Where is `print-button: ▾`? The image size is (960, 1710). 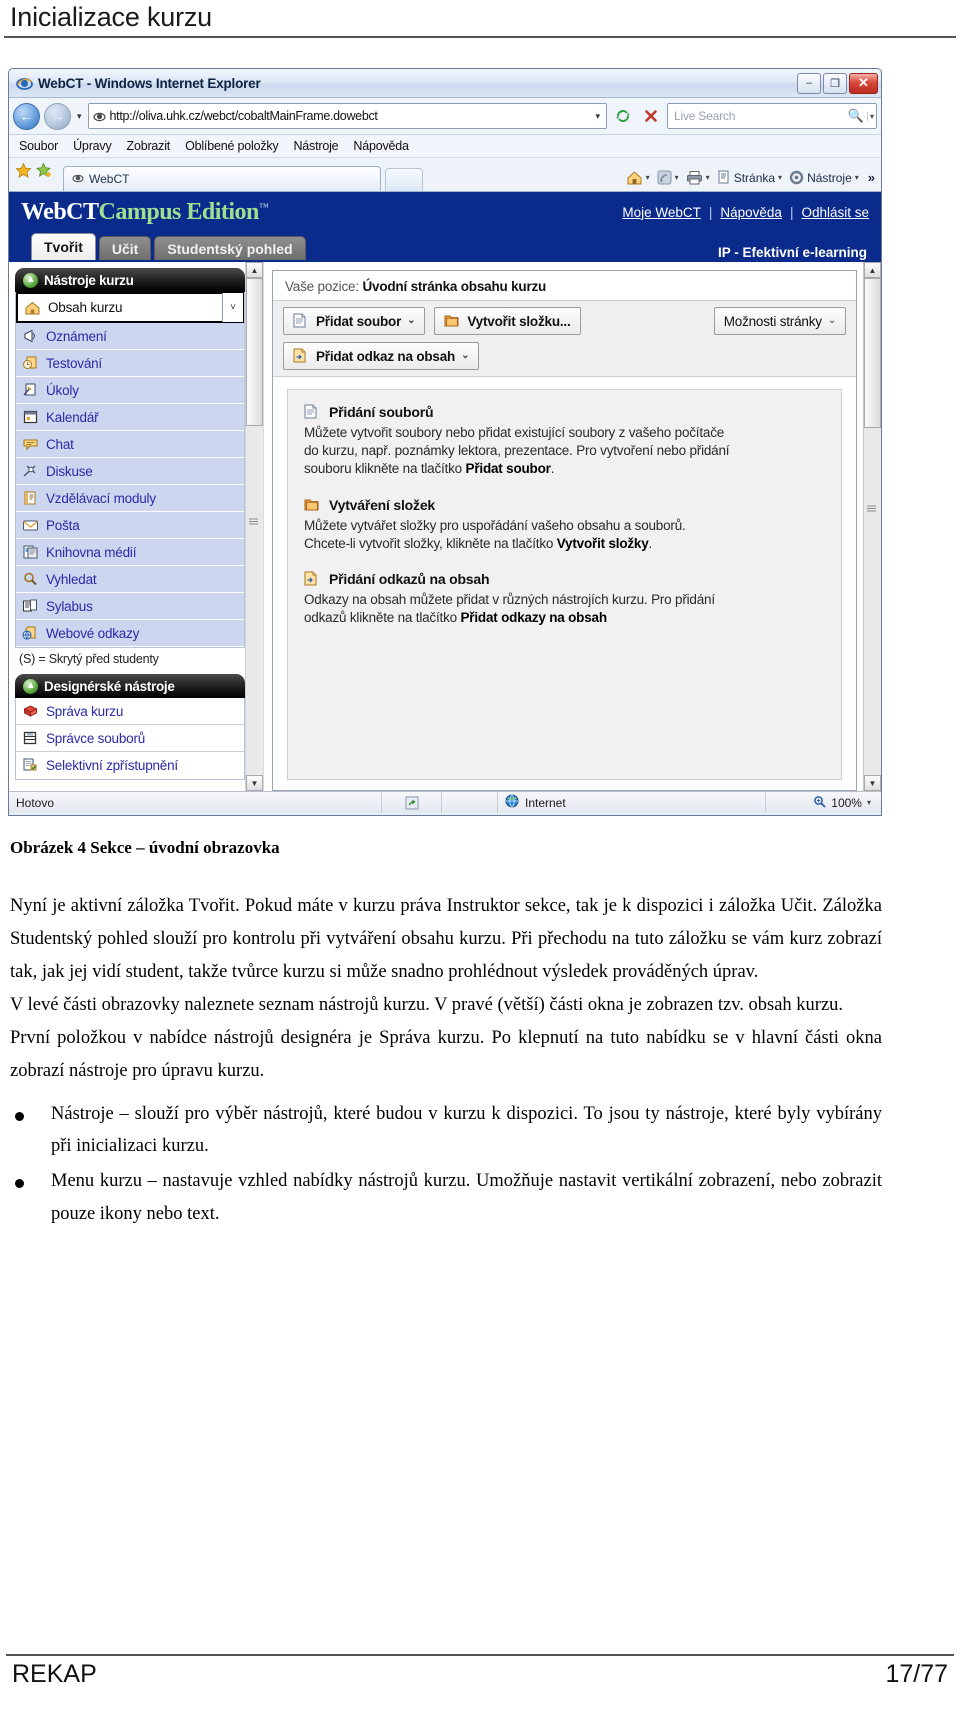 print-button: ▾ is located at coordinates (698, 177).